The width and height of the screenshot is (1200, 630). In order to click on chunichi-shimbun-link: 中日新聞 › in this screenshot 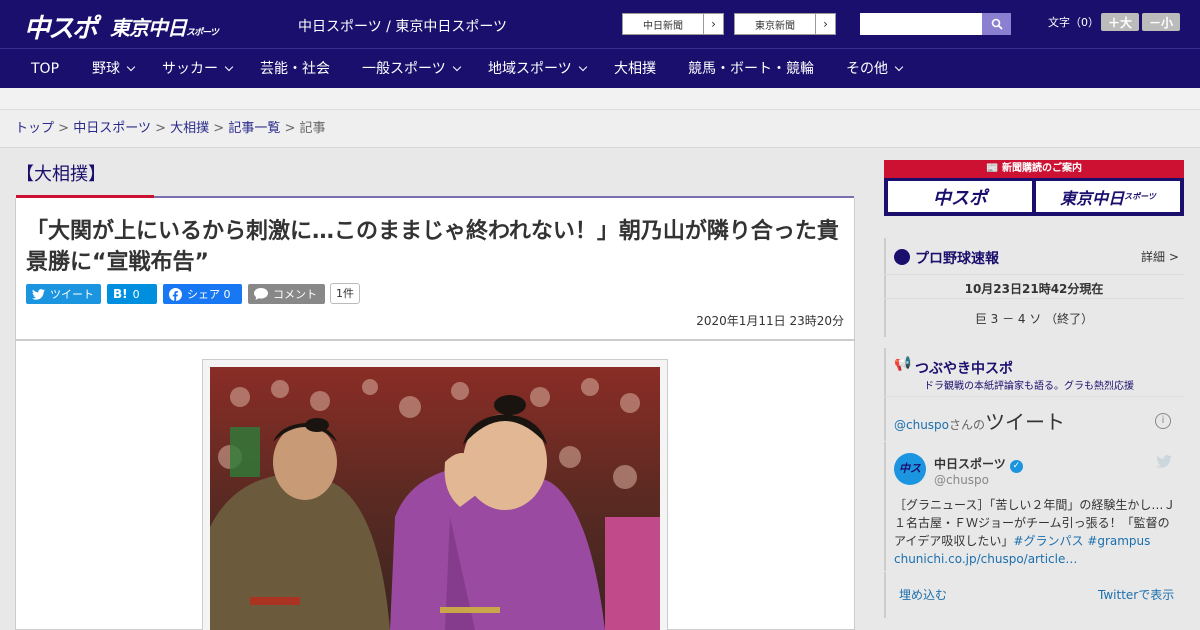, I will do `click(673, 24)`.